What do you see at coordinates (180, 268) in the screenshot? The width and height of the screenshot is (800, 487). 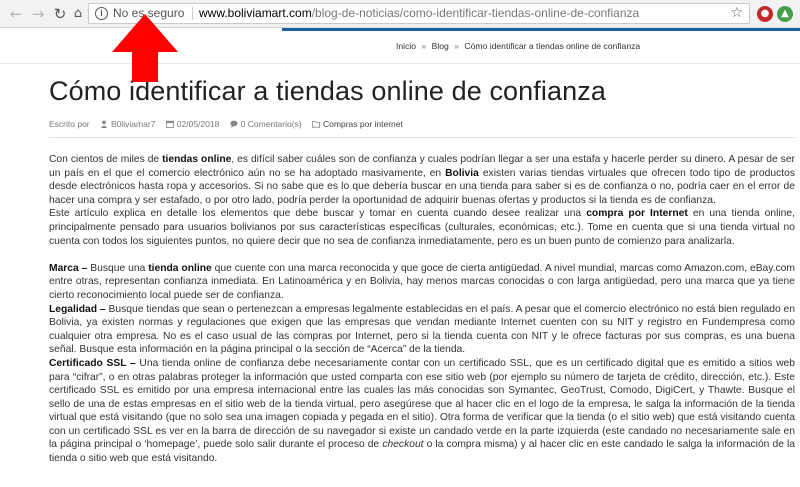 I see `keyword-link: tienda online` at bounding box center [180, 268].